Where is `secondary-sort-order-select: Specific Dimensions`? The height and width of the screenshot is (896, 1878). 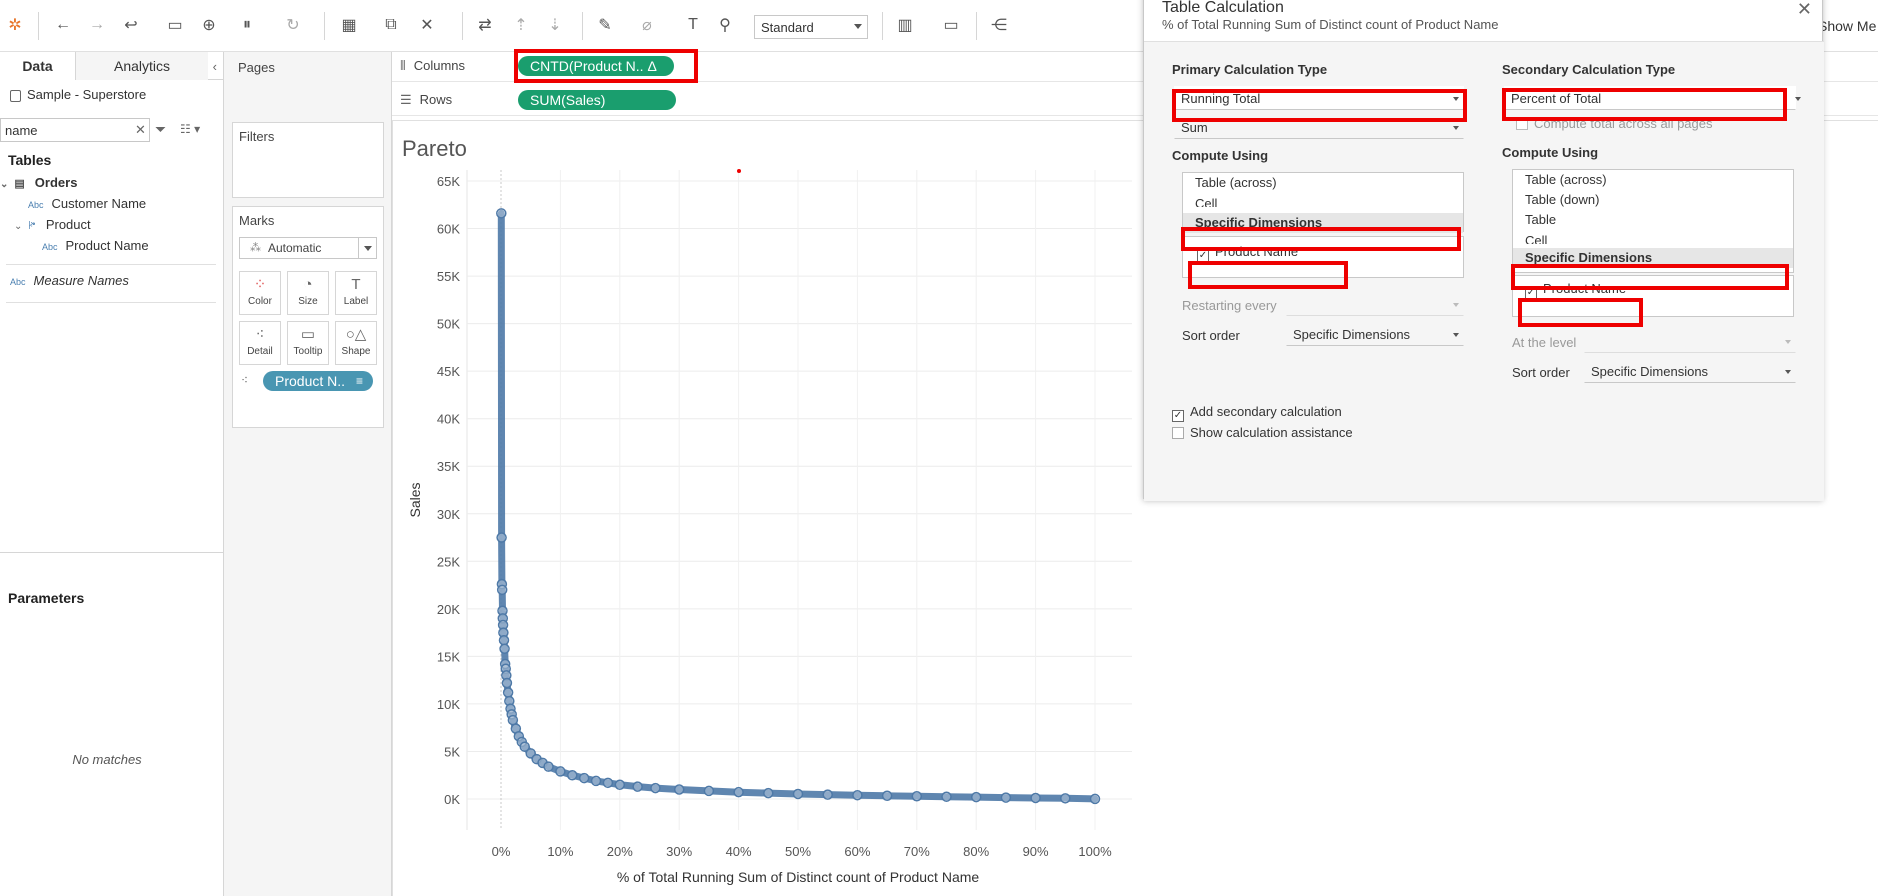 secondary-sort-order-select: Specific Dimensions is located at coordinates (1690, 371).